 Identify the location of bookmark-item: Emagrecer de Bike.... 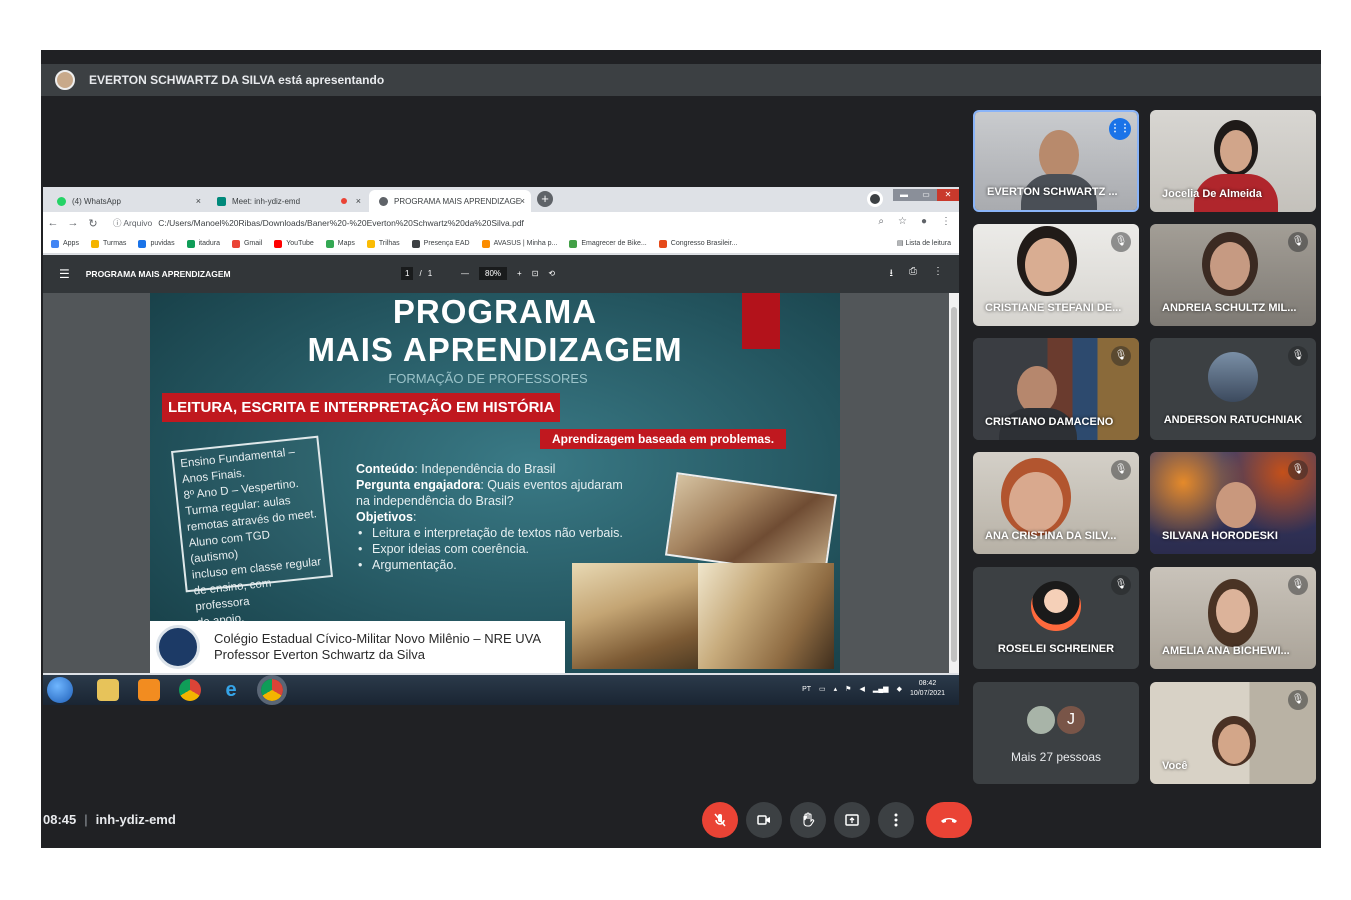
(608, 243).